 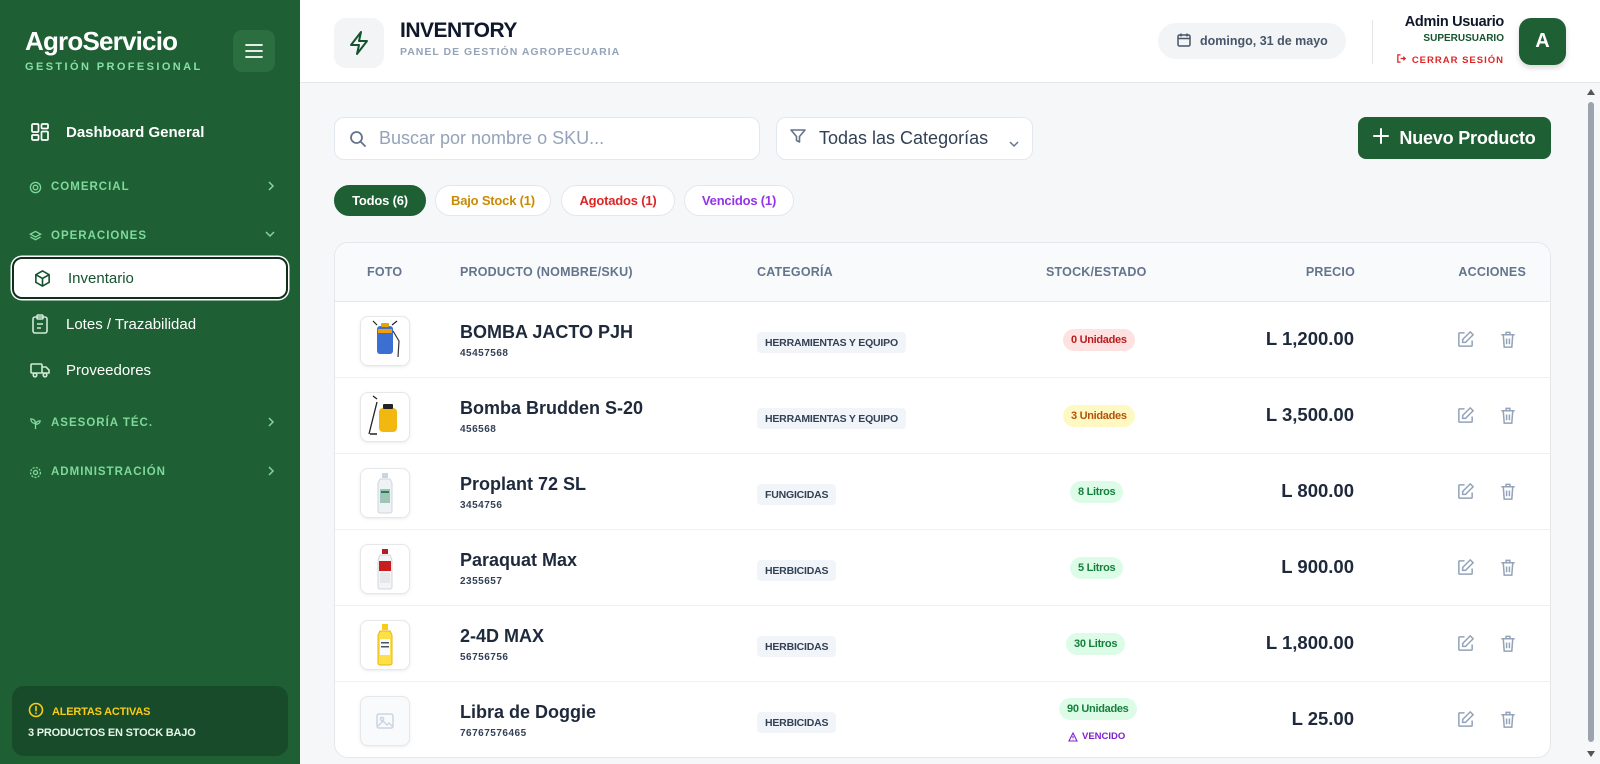 What do you see at coordinates (271, 187) in the screenshot?
I see `chevron-right-icon` at bounding box center [271, 187].